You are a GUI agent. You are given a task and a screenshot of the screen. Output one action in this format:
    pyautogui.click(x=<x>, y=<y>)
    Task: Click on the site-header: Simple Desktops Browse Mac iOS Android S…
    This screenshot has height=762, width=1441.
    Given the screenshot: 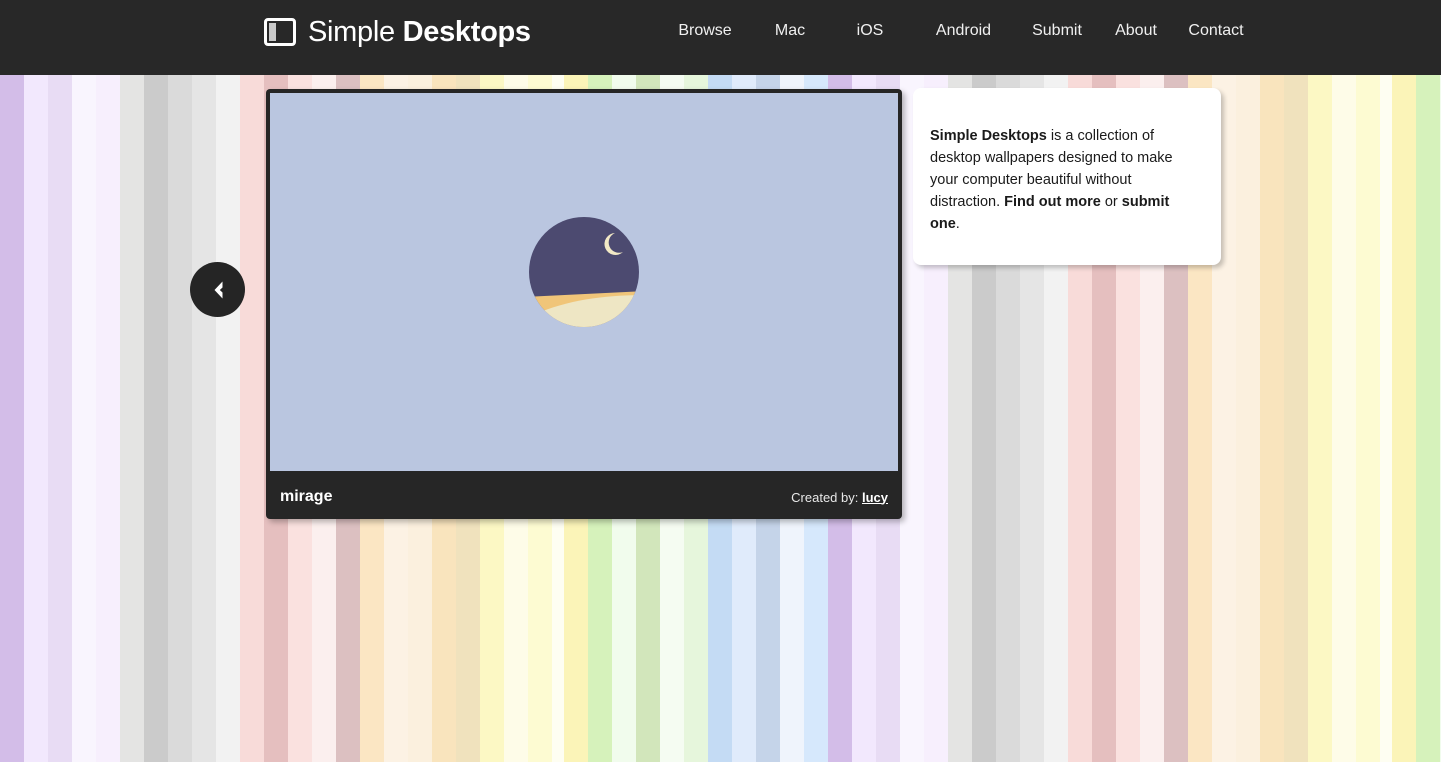 What is the action you would take?
    pyautogui.click(x=720, y=37)
    